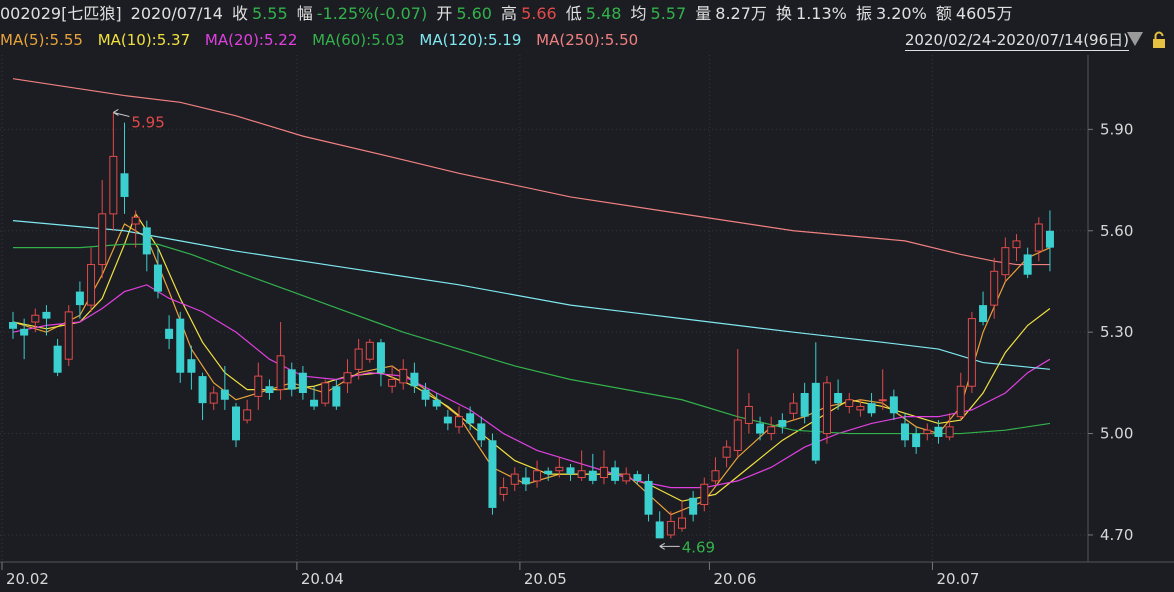 The height and width of the screenshot is (592, 1174). What do you see at coordinates (1116, 535) in the screenshot?
I see `y-tick-label: 4.70` at bounding box center [1116, 535].